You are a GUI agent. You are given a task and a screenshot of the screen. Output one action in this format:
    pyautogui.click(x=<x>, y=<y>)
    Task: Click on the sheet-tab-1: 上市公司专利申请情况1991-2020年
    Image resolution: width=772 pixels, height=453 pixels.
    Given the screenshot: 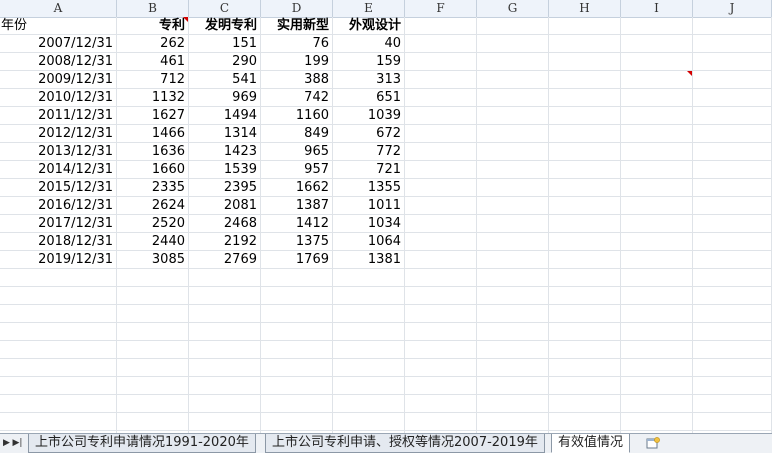 What is the action you would take?
    pyautogui.click(x=142, y=443)
    